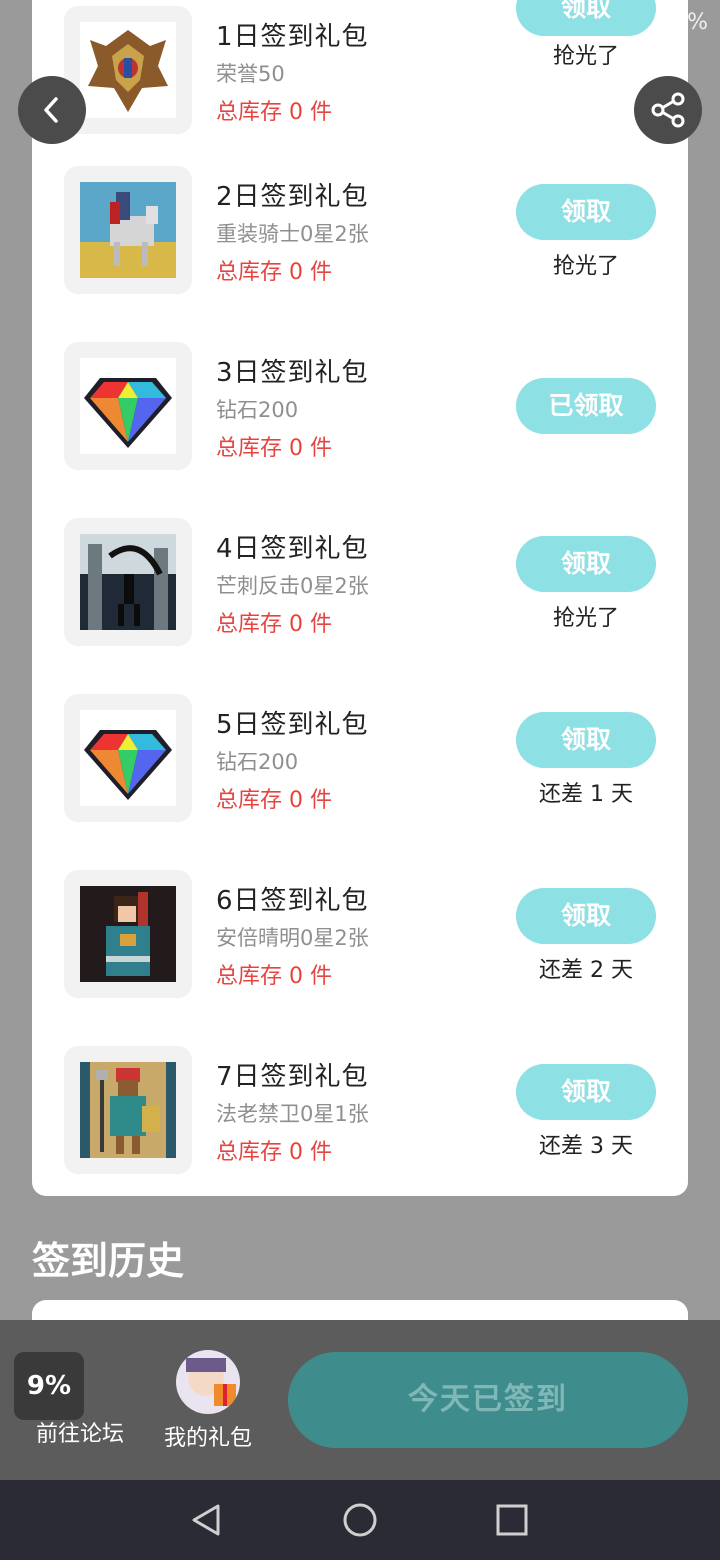 This screenshot has width=720, height=1560. Describe the element at coordinates (360, 1134) in the screenshot. I see `gift-item-day7: 7日签到礼包 法老禁卫0星1张 总库存 0 件 领取 还差 3 天` at that location.